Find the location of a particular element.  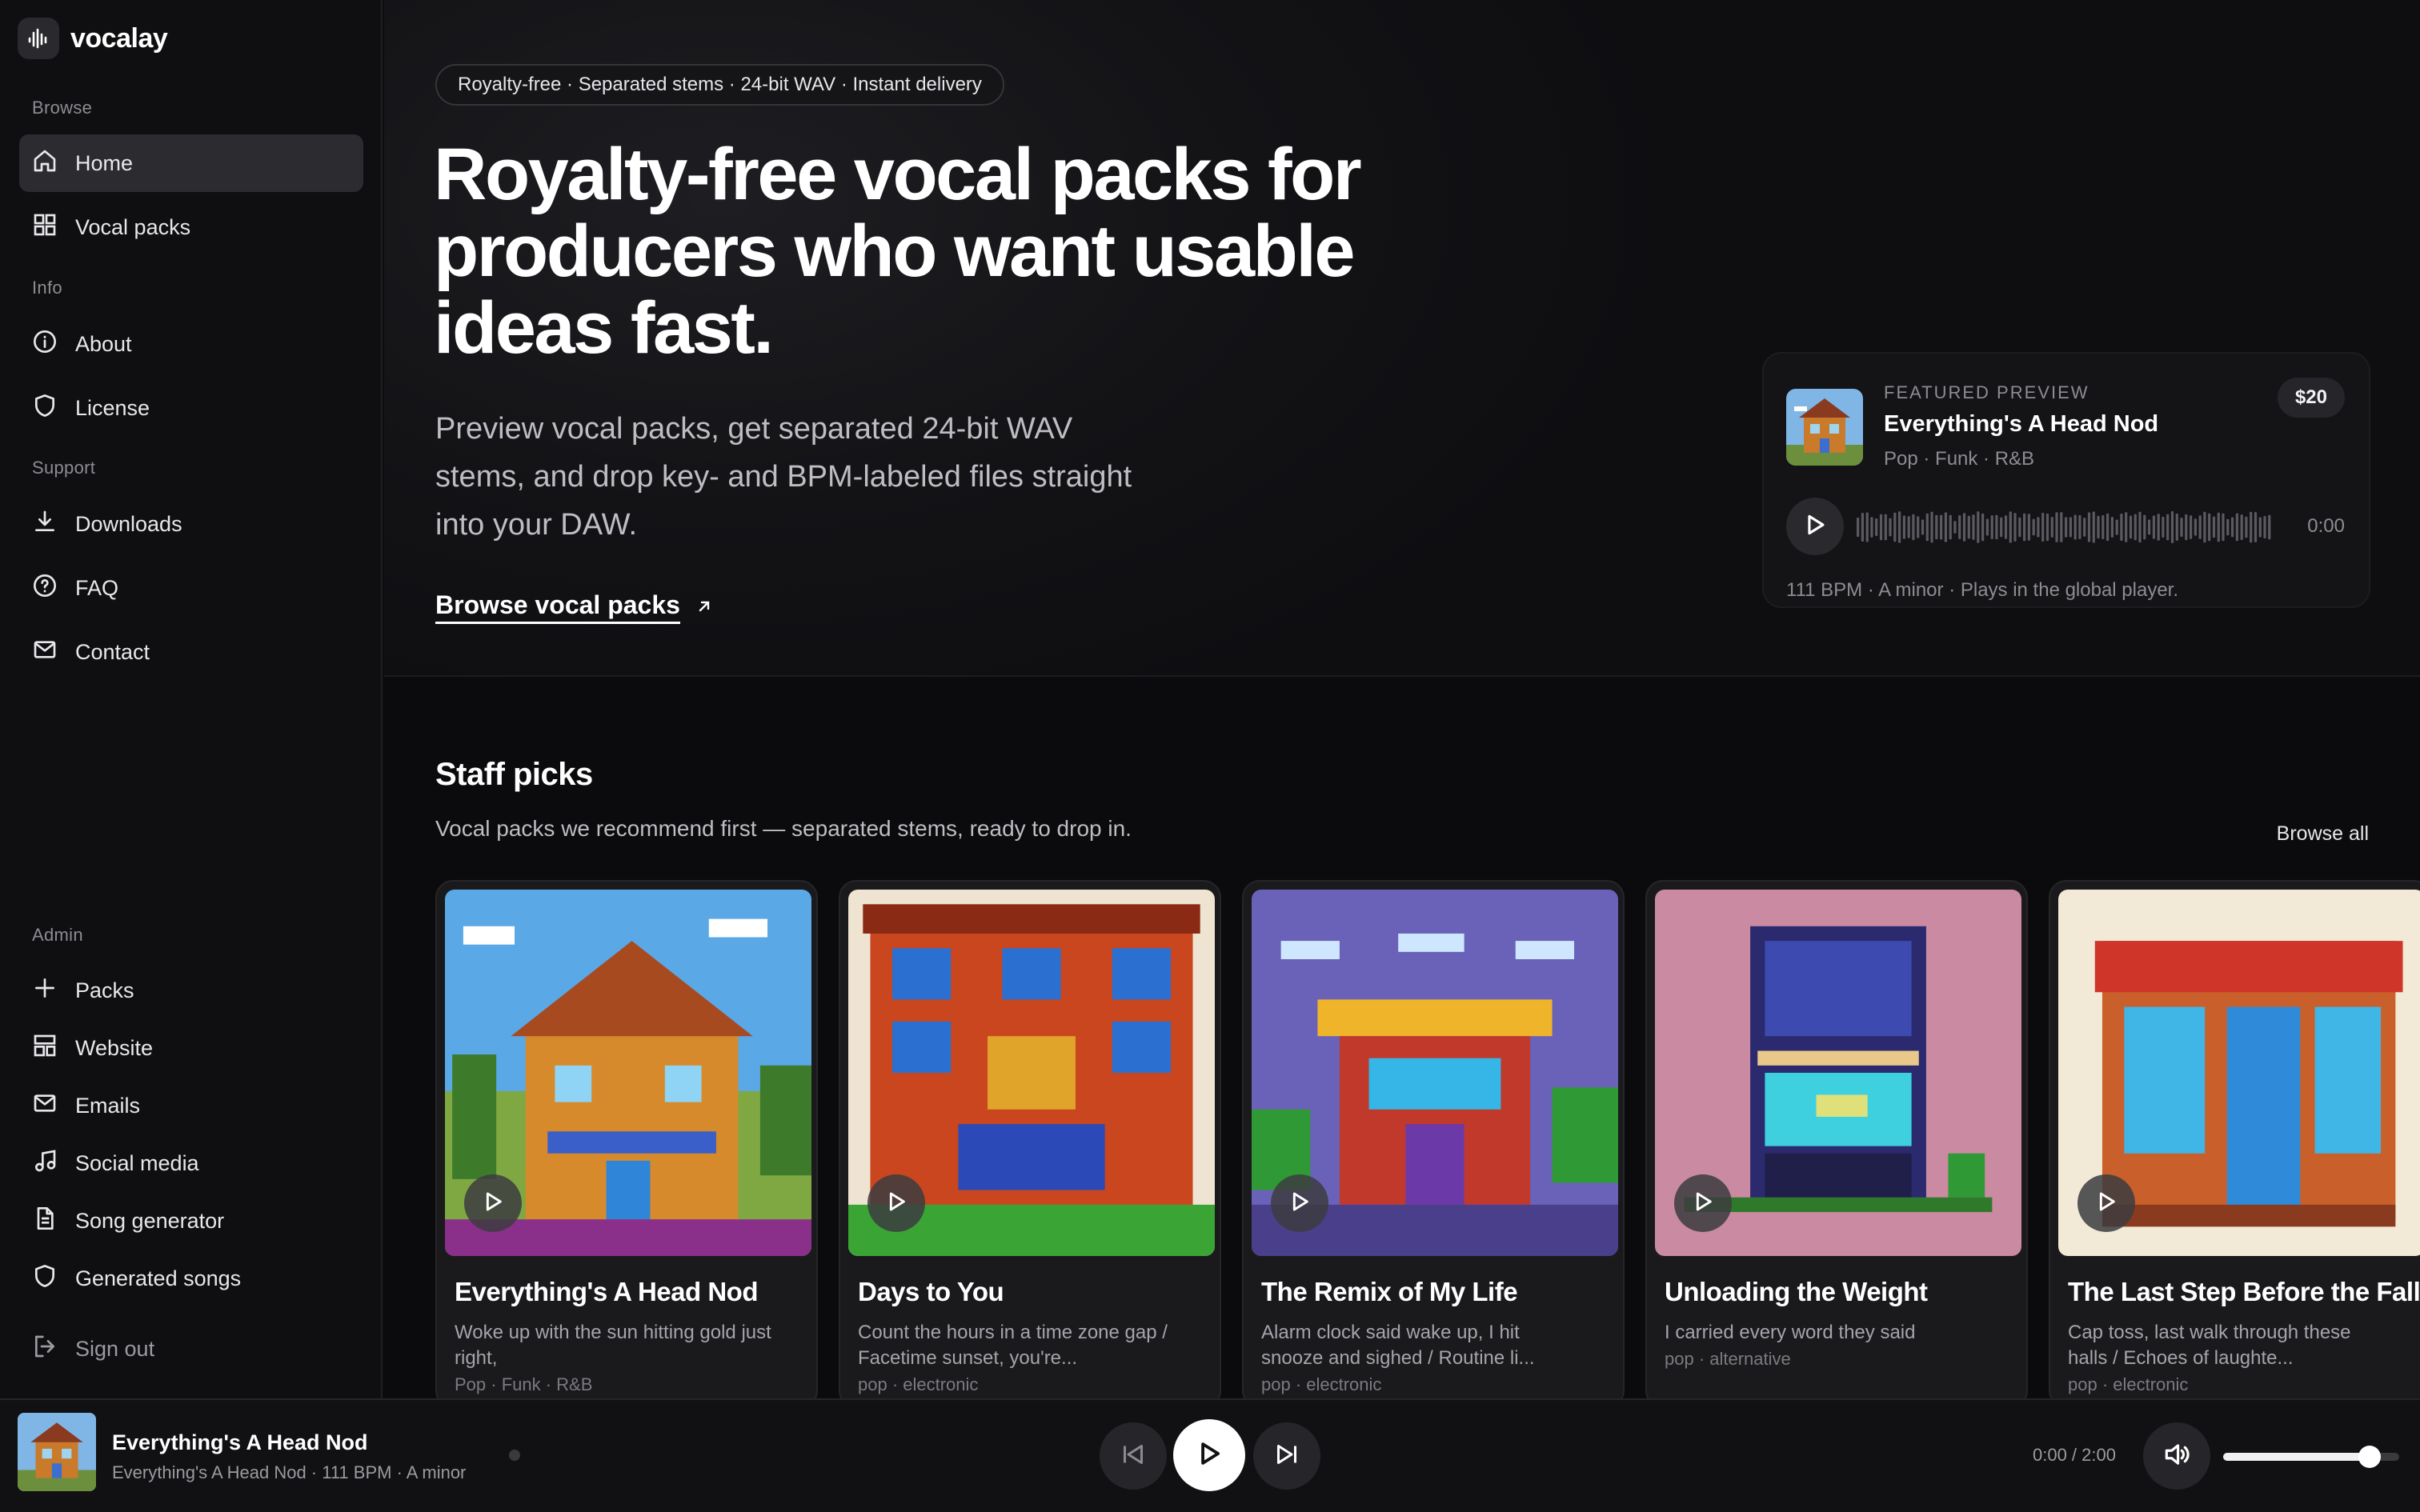

next-button is located at coordinates (1286, 1456).